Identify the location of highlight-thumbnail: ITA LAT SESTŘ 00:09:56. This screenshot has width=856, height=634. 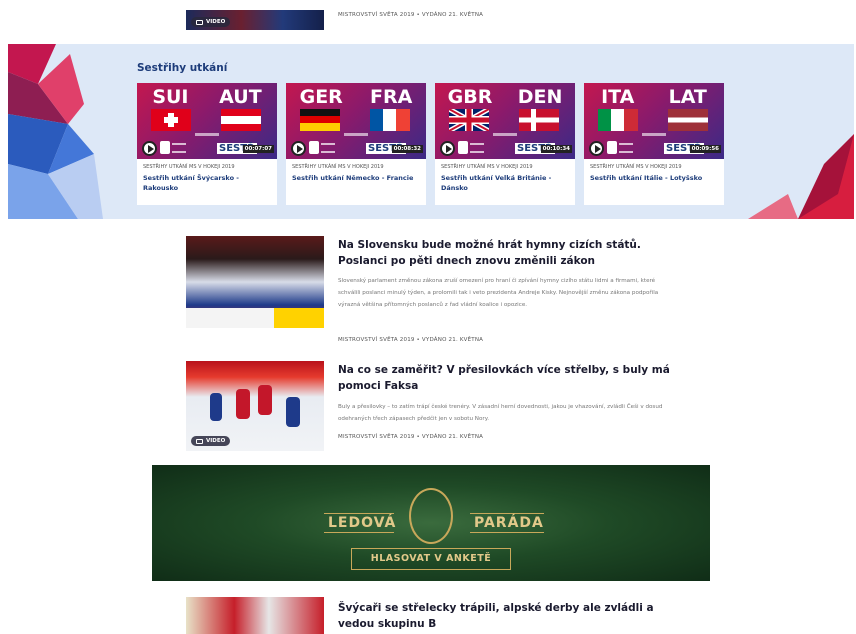
(654, 121).